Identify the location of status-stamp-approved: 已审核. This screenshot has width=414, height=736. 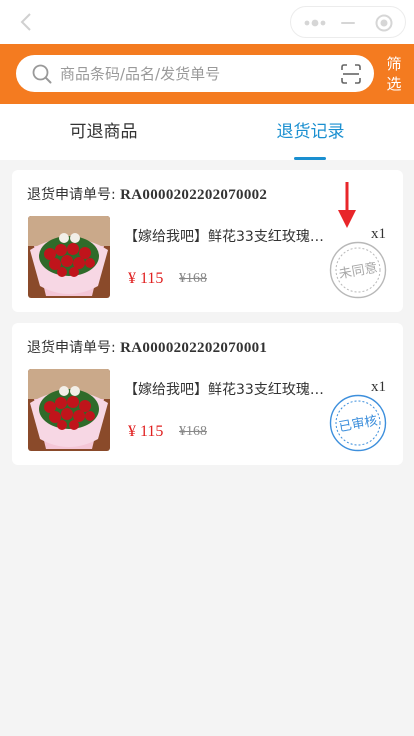
(358, 423).